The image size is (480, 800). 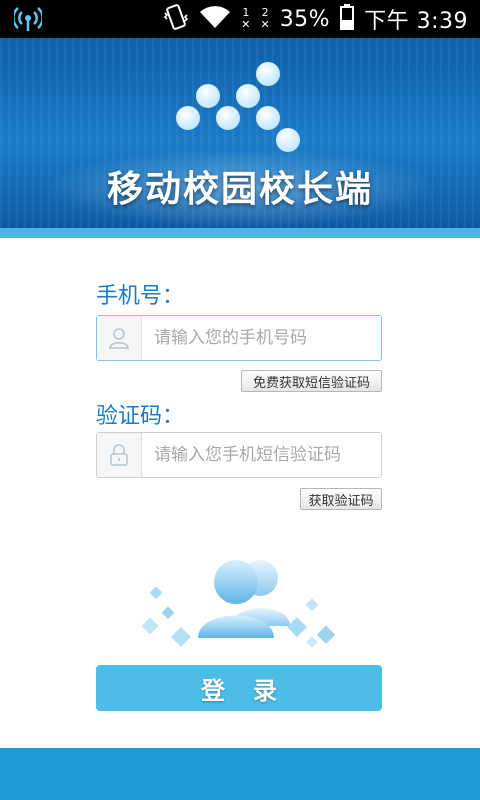 I want to click on app-logo-icon, so click(x=238, y=107).